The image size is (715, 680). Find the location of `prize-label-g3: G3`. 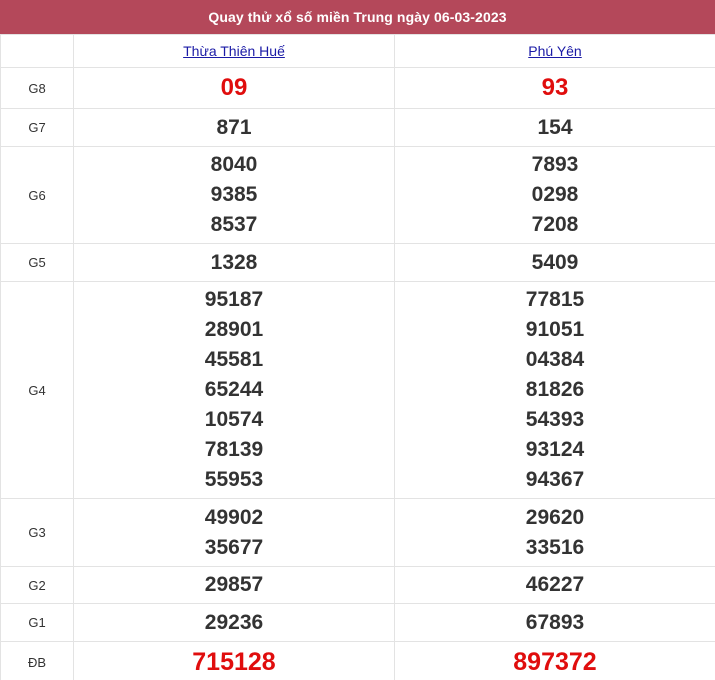

prize-label-g3: G3 is located at coordinates (37, 532).